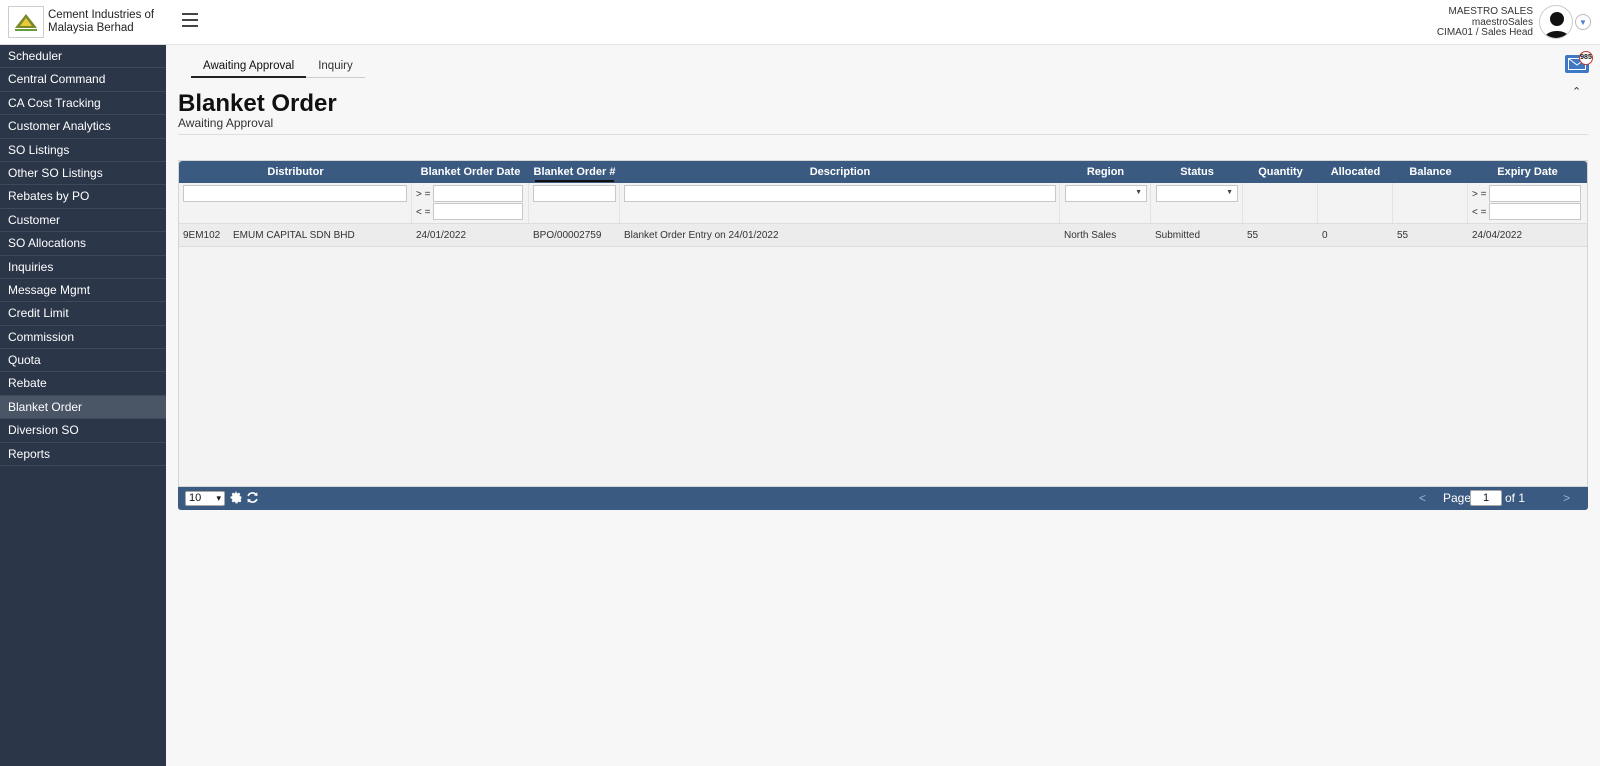  Describe the element at coordinates (1280, 203) in the screenshot. I see `filter-cell-quantity` at that location.